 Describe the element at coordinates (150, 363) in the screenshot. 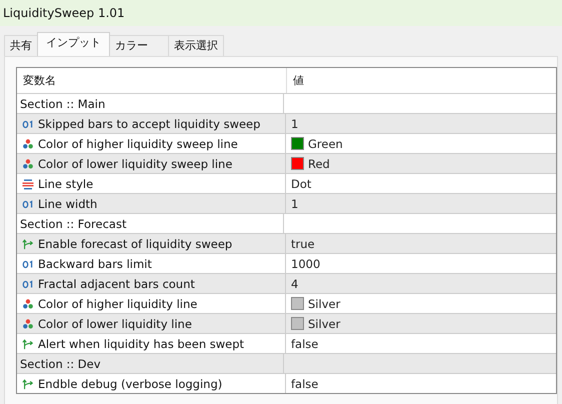

I see `section-header: Section :: Dev` at that location.